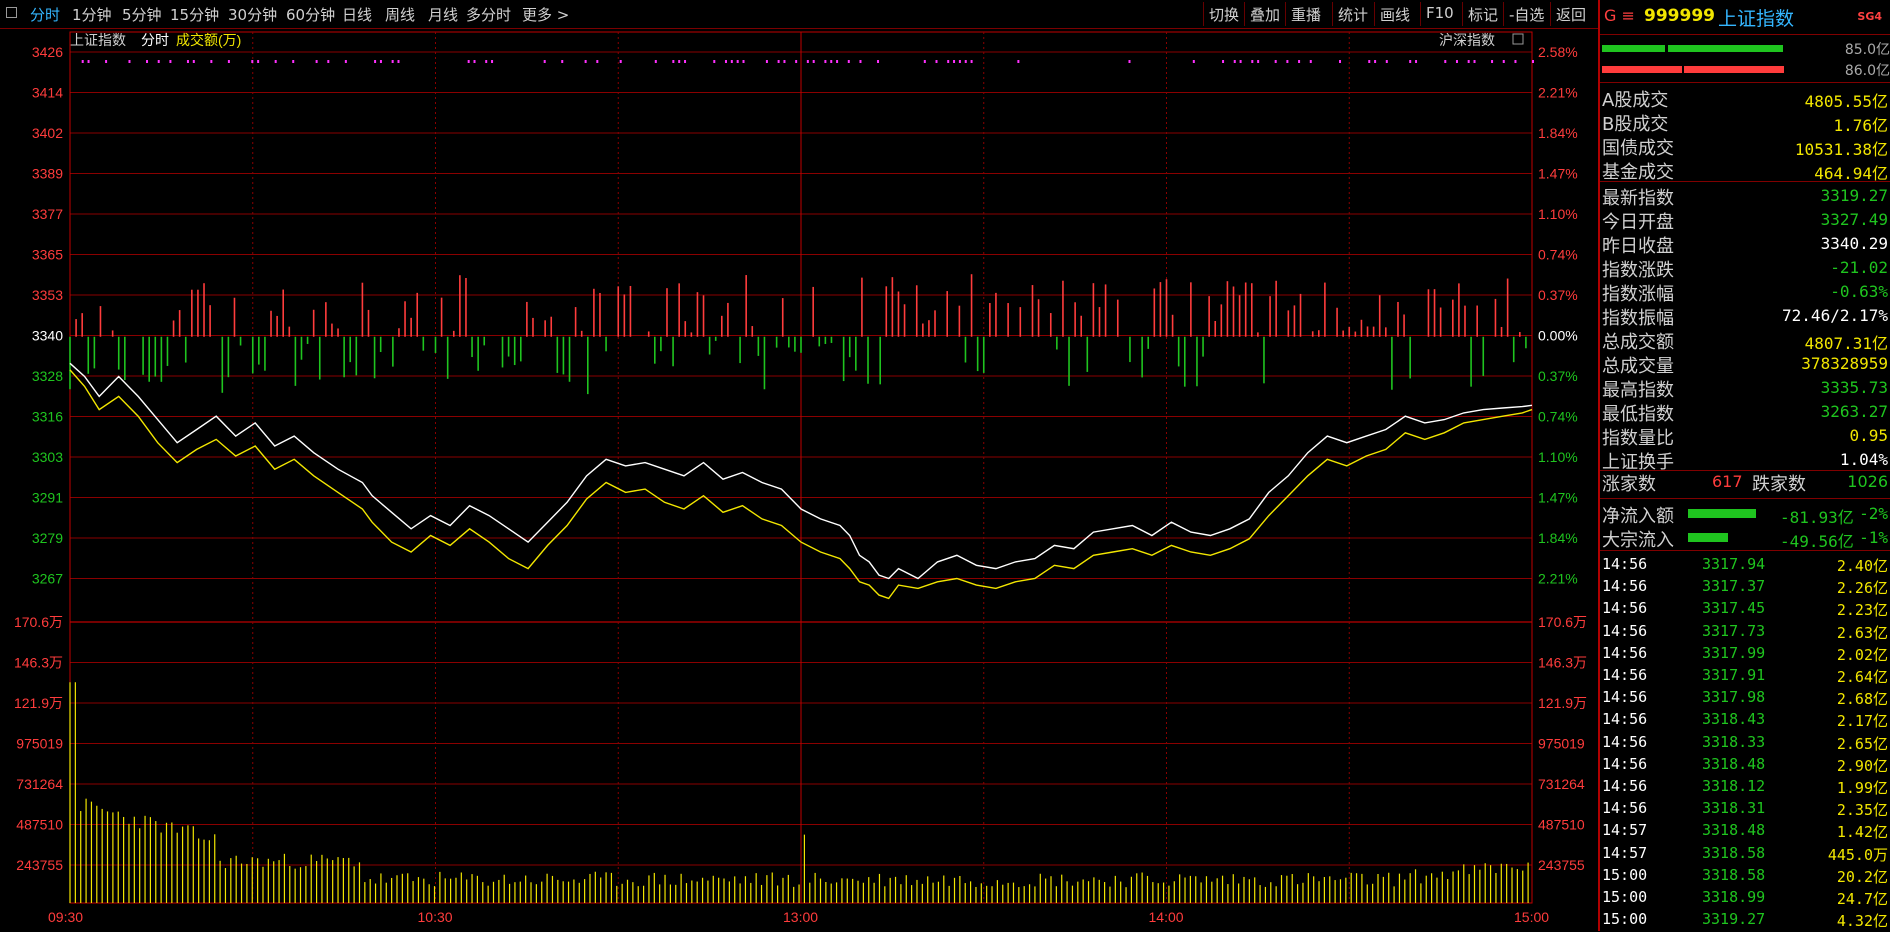  What do you see at coordinates (488, 14) in the screenshot?
I see `period-tab-9: 多分时` at bounding box center [488, 14].